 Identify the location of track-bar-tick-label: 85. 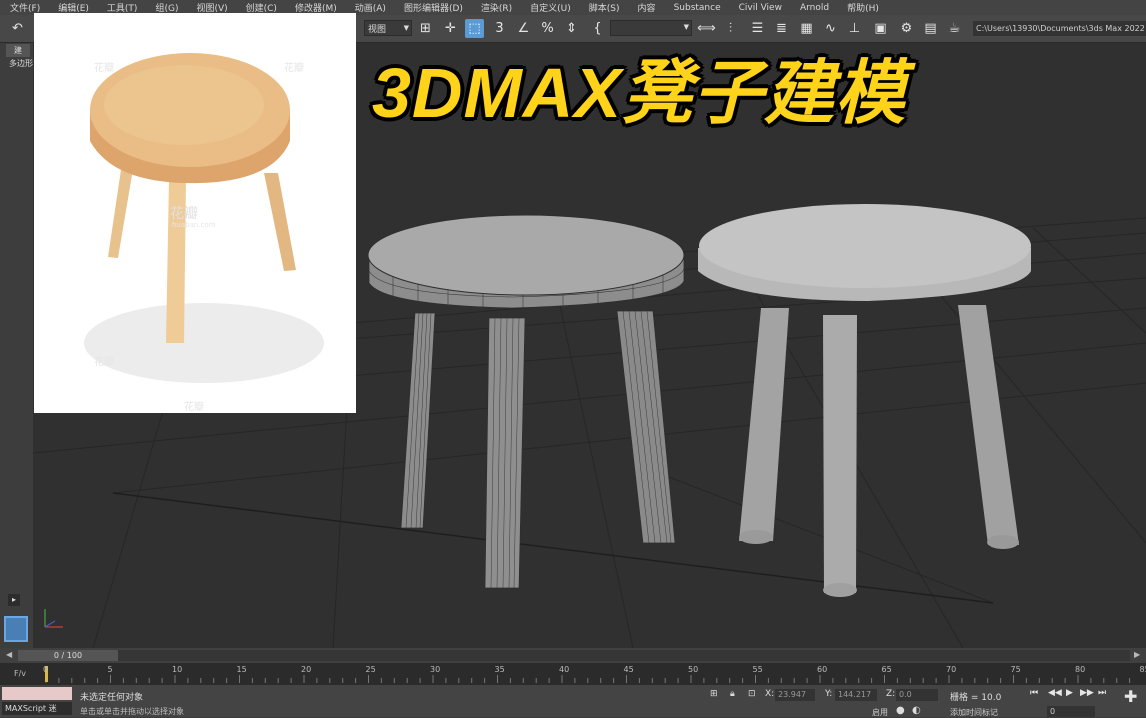
(1143, 669).